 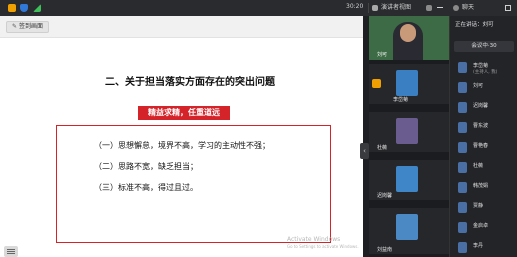 I want to click on collapse-panel-handle: ‹, so click(x=364, y=151).